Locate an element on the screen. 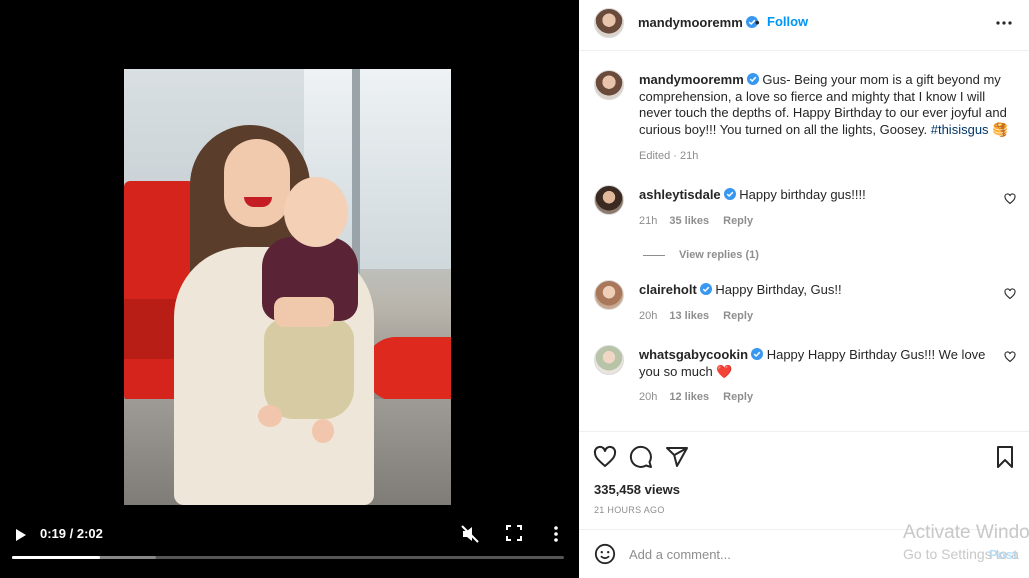 This screenshot has width=1029, height=578. save-bookmark-icon is located at coordinates (1005, 457).